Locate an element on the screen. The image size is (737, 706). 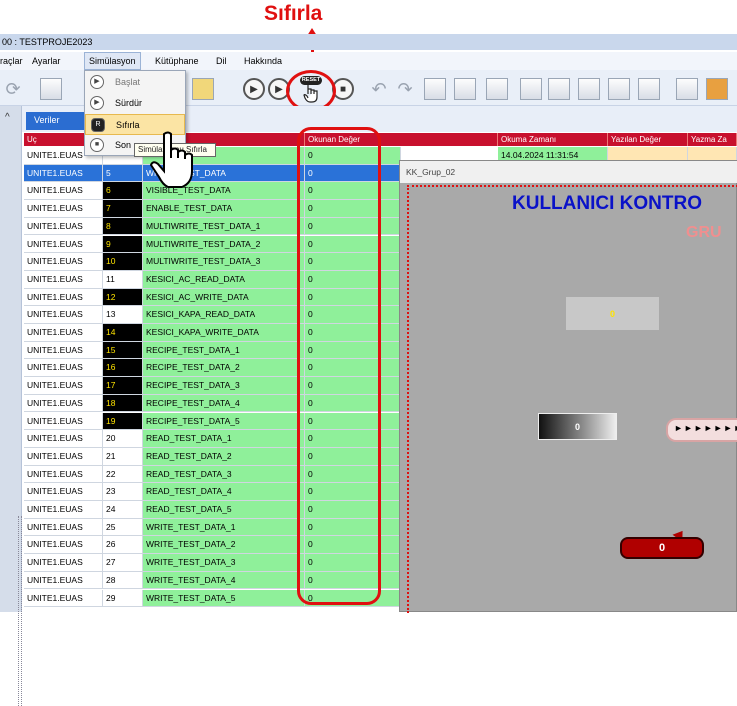
cell-id: 13 is located at coordinates (123, 315).